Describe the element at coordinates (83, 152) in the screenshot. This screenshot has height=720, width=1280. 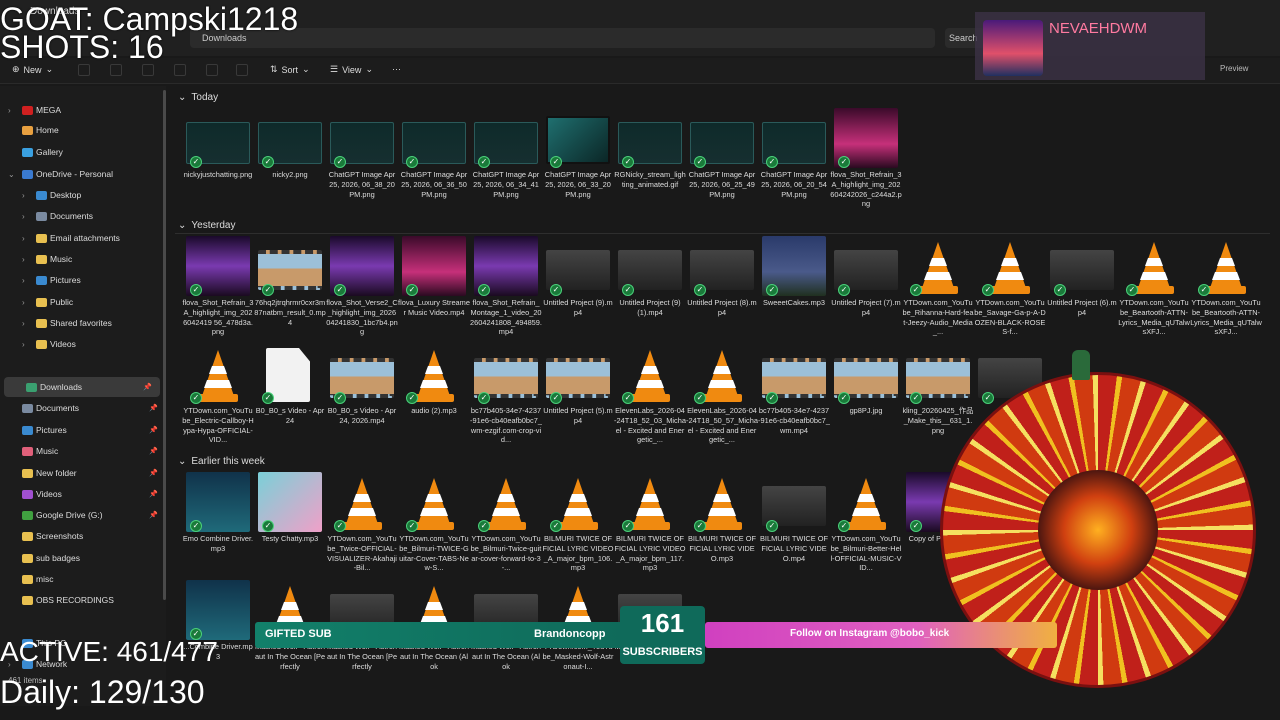
I see `sidebar-item-gallery: Gallery` at that location.